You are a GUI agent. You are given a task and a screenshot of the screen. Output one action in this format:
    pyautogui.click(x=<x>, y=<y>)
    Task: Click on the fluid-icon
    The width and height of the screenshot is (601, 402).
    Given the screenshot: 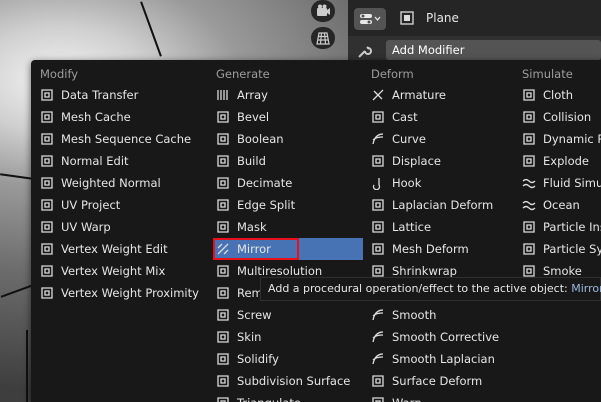 What is the action you would take?
    pyautogui.click(x=529, y=183)
    